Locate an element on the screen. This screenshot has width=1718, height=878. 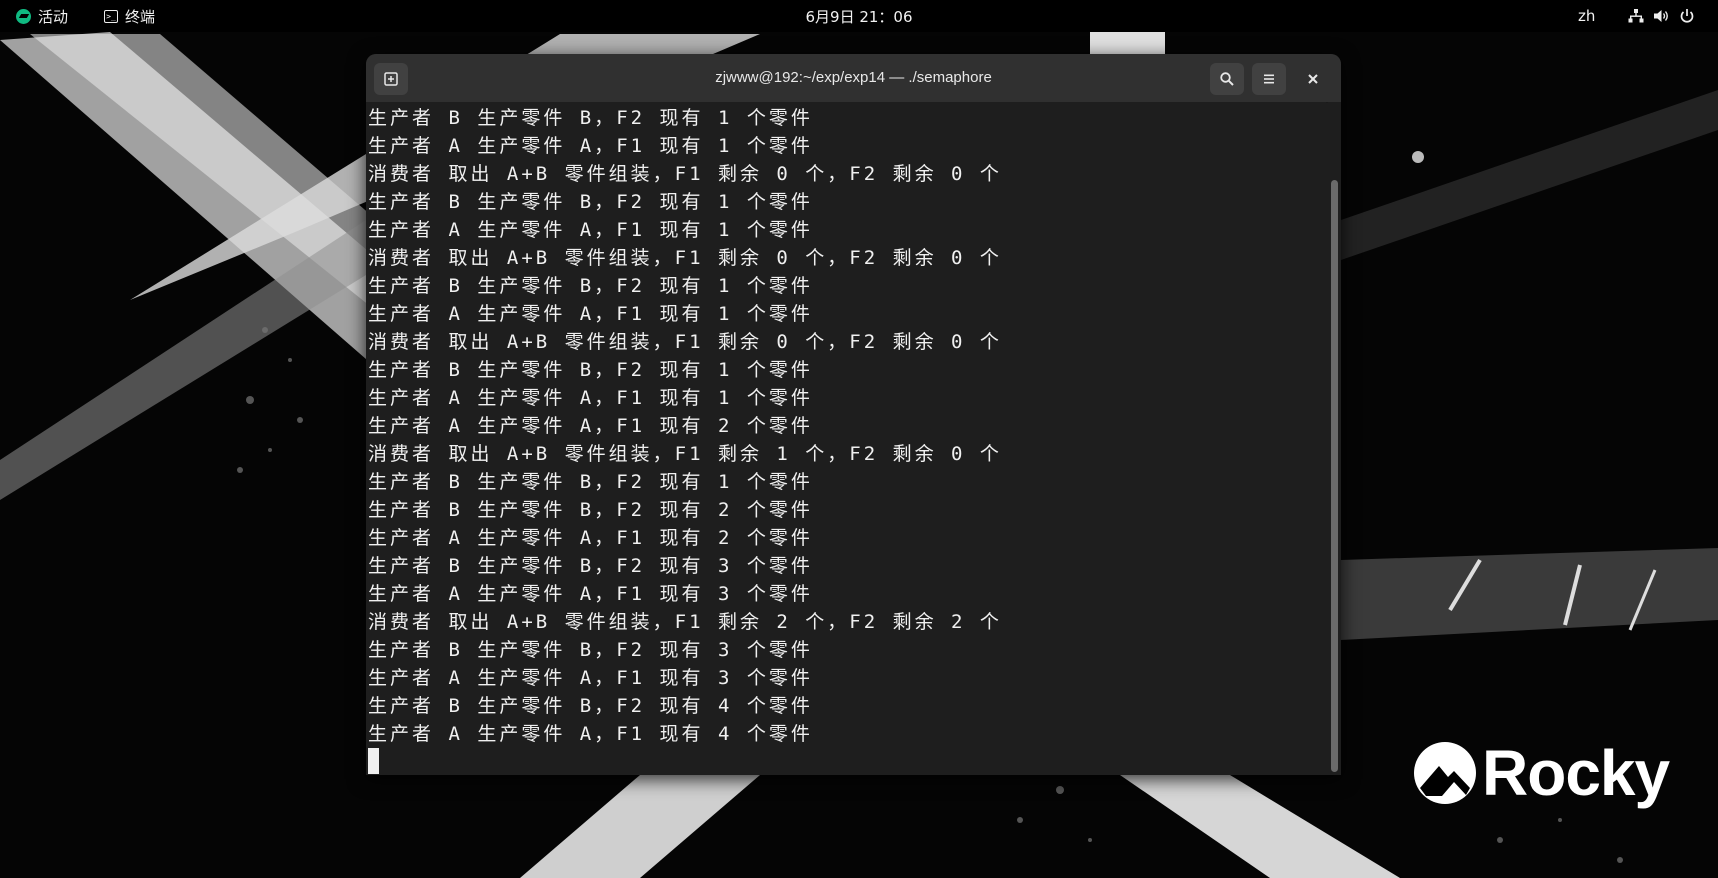
close-button is located at coordinates (1313, 79).